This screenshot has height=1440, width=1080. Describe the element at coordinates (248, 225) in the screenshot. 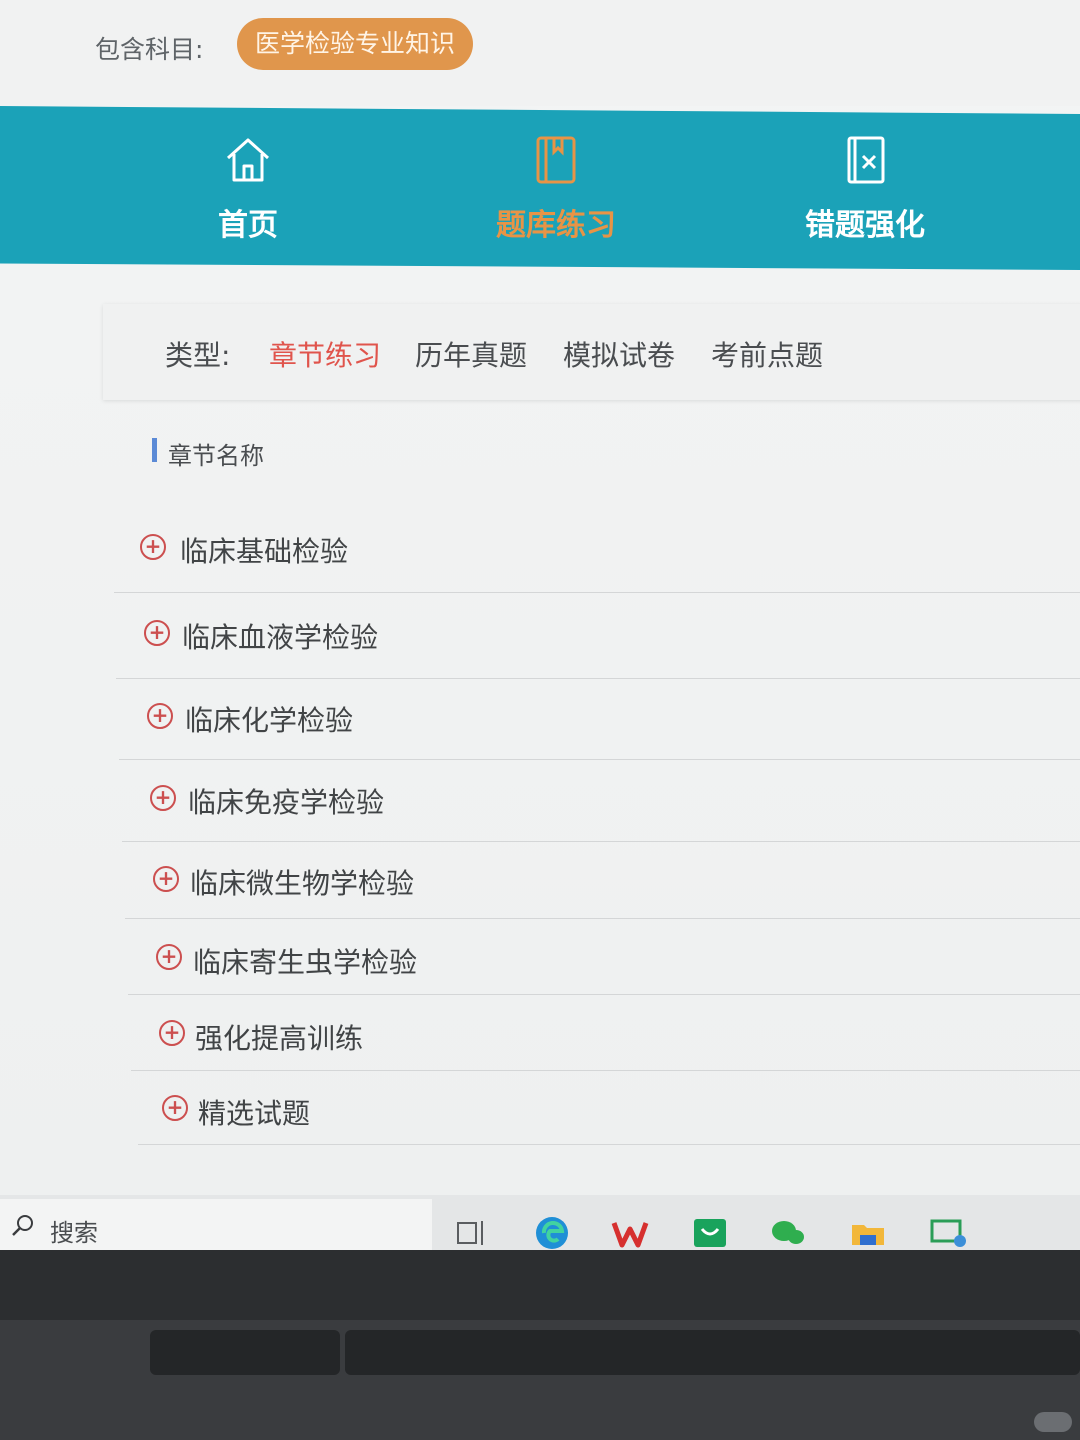

I see `nav-item-label: 首页` at that location.